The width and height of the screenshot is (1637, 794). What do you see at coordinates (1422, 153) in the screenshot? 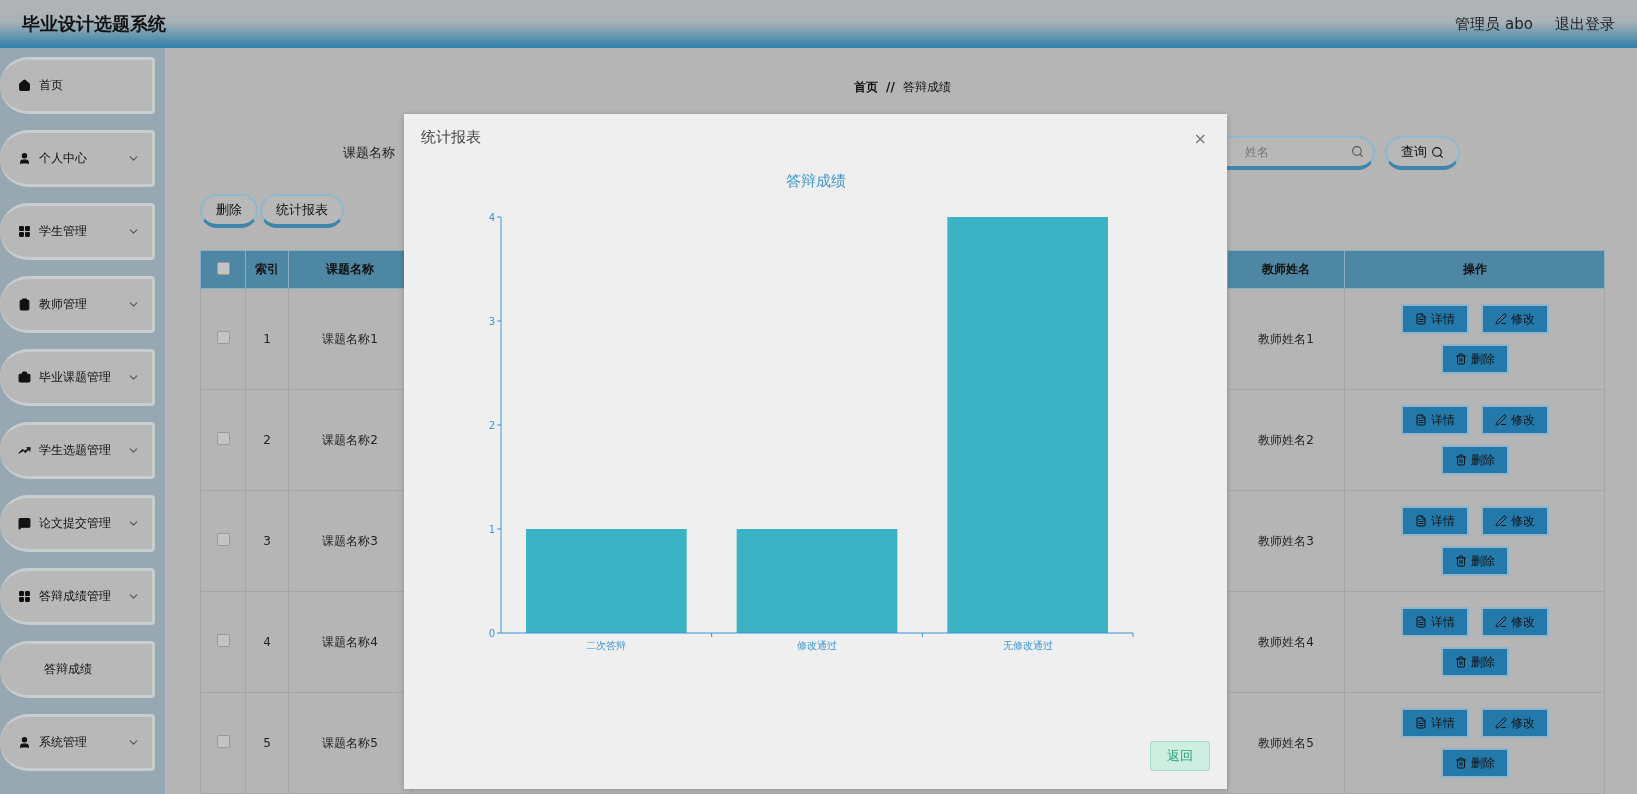
I see `query-button: 查询` at bounding box center [1422, 153].